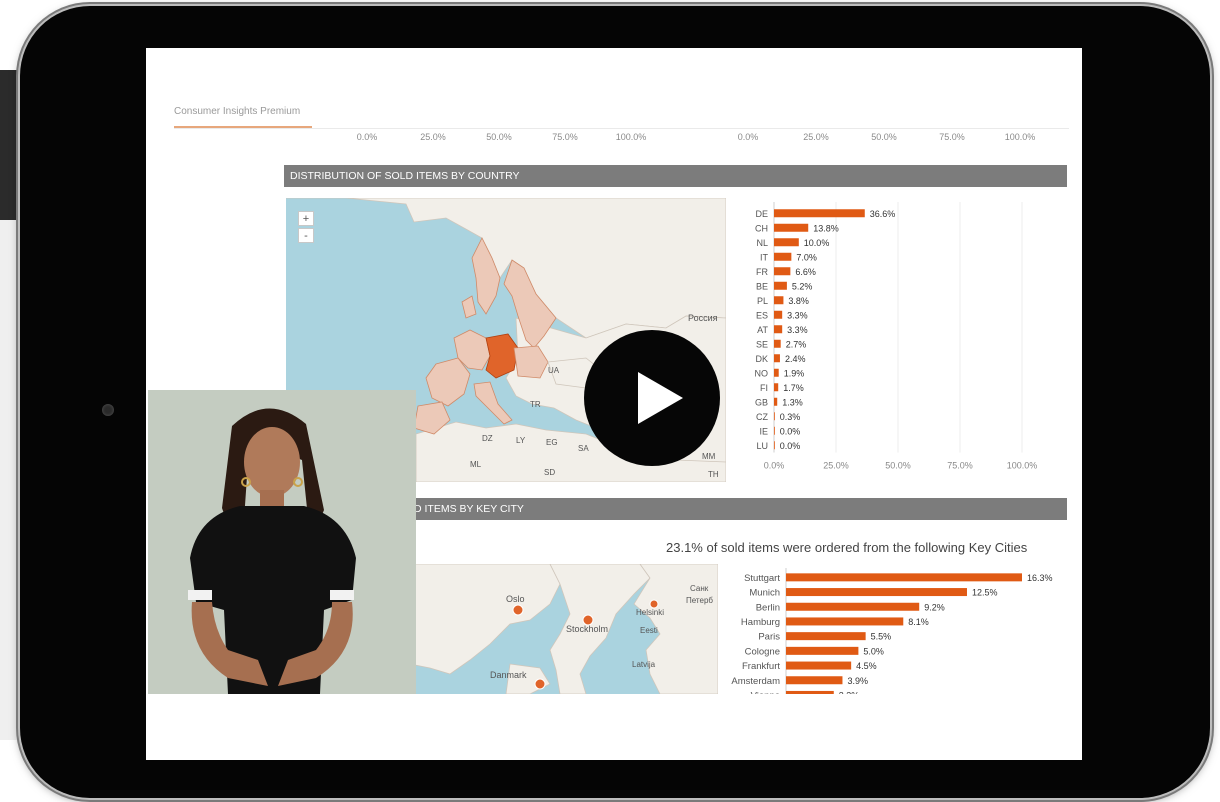 This screenshot has width=1220, height=802. I want to click on category-label: Stuttgart, so click(762, 578).